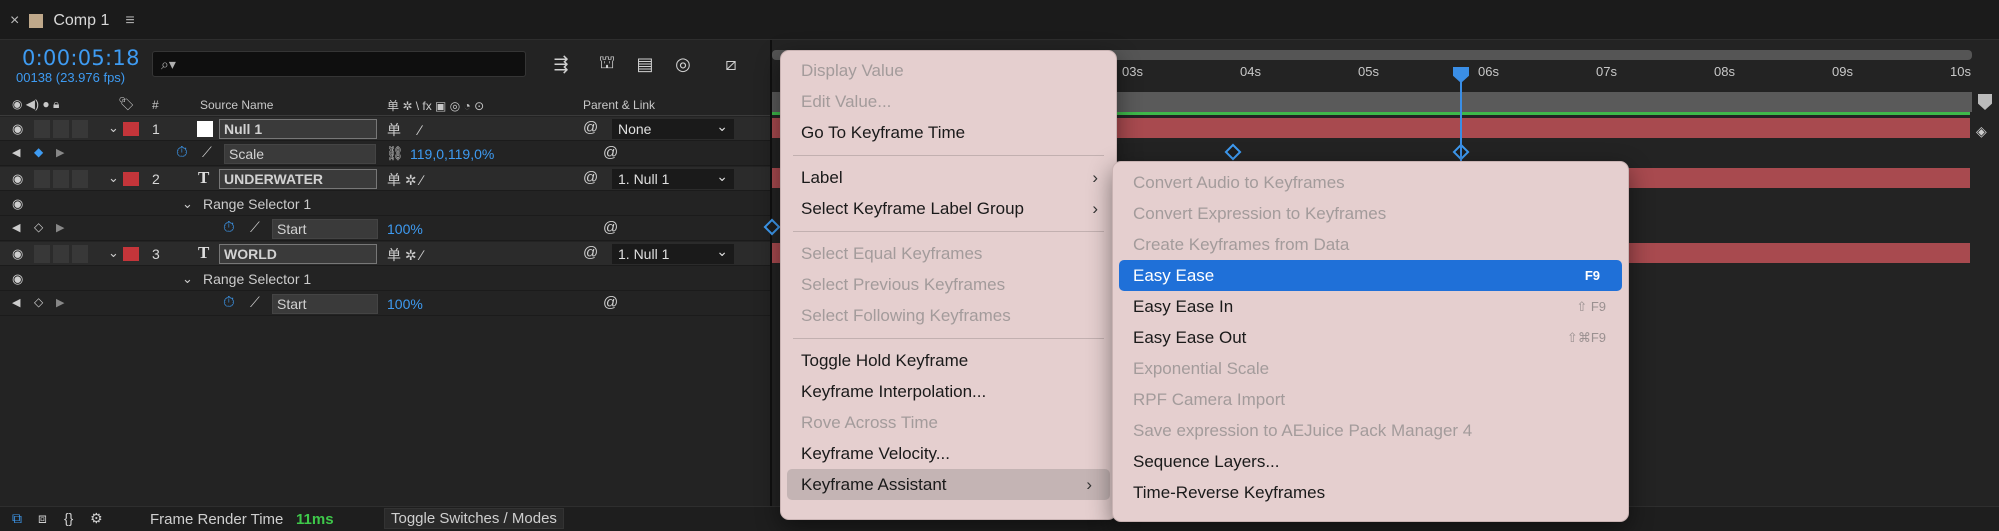 Image resolution: width=1999 pixels, height=531 pixels. What do you see at coordinates (906, 315) in the screenshot?
I see `menu-item-select-following-keyframes: Select Following Keyframes` at bounding box center [906, 315].